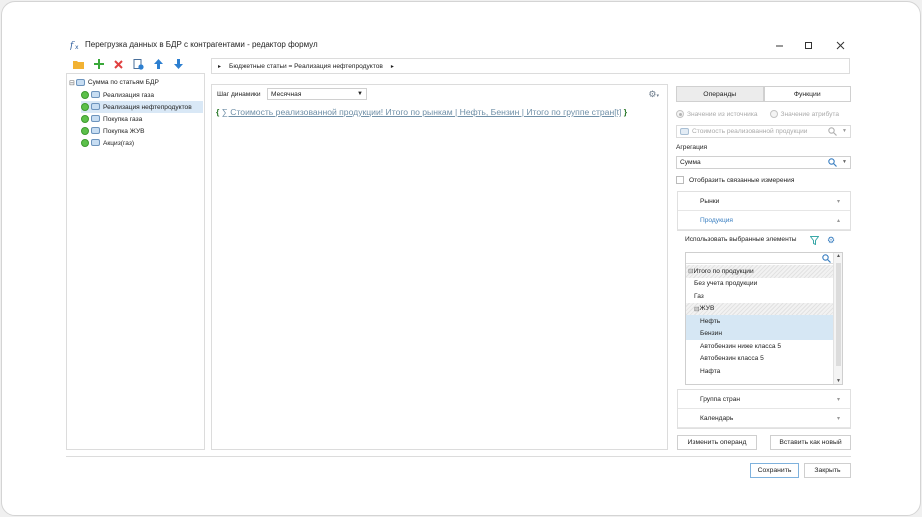  I want to click on folder-icon, so click(78, 65).